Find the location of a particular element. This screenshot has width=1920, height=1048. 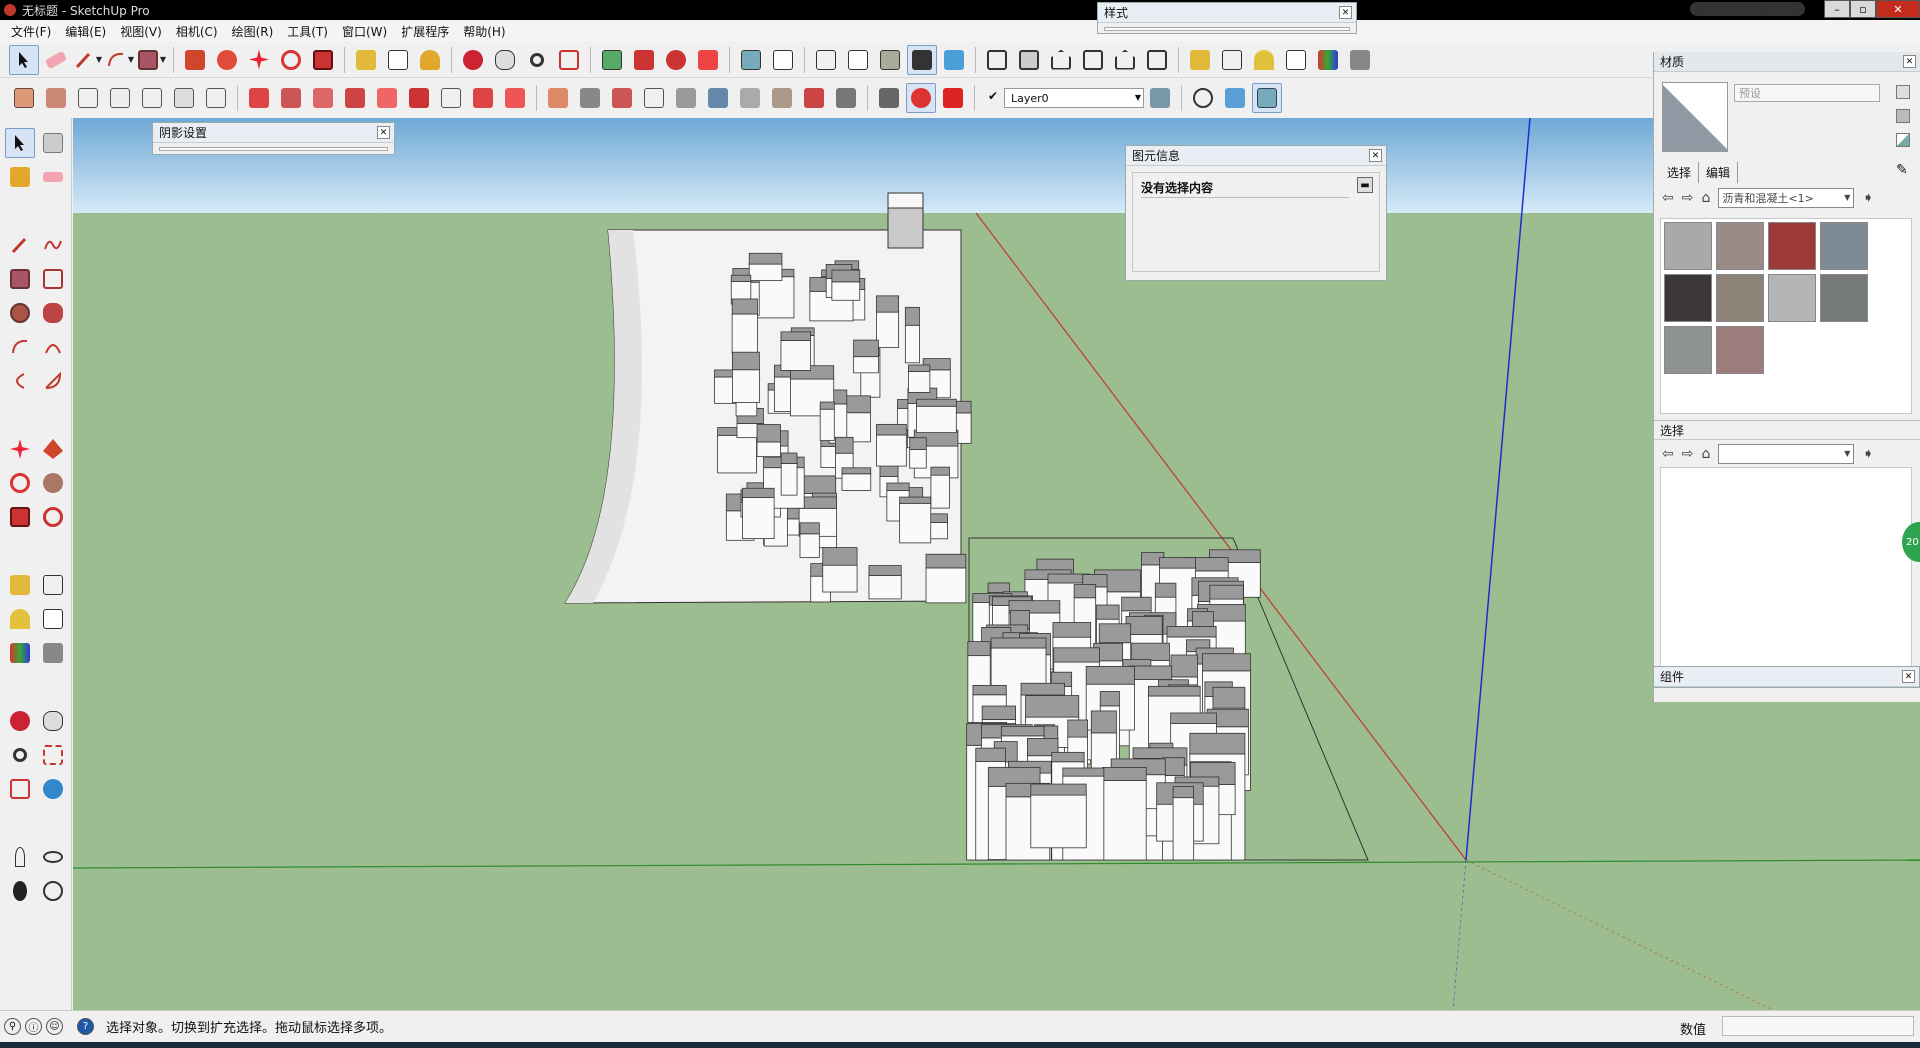

polygon-tool-button is located at coordinates (53, 313).